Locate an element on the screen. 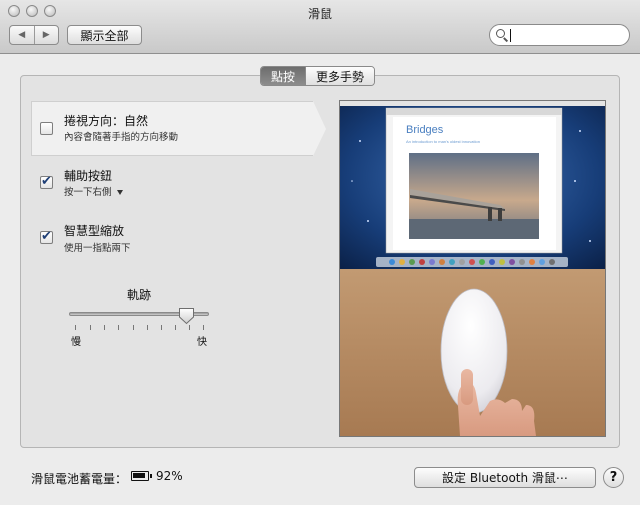 This screenshot has width=640, height=505. search-input is located at coordinates (567, 35).